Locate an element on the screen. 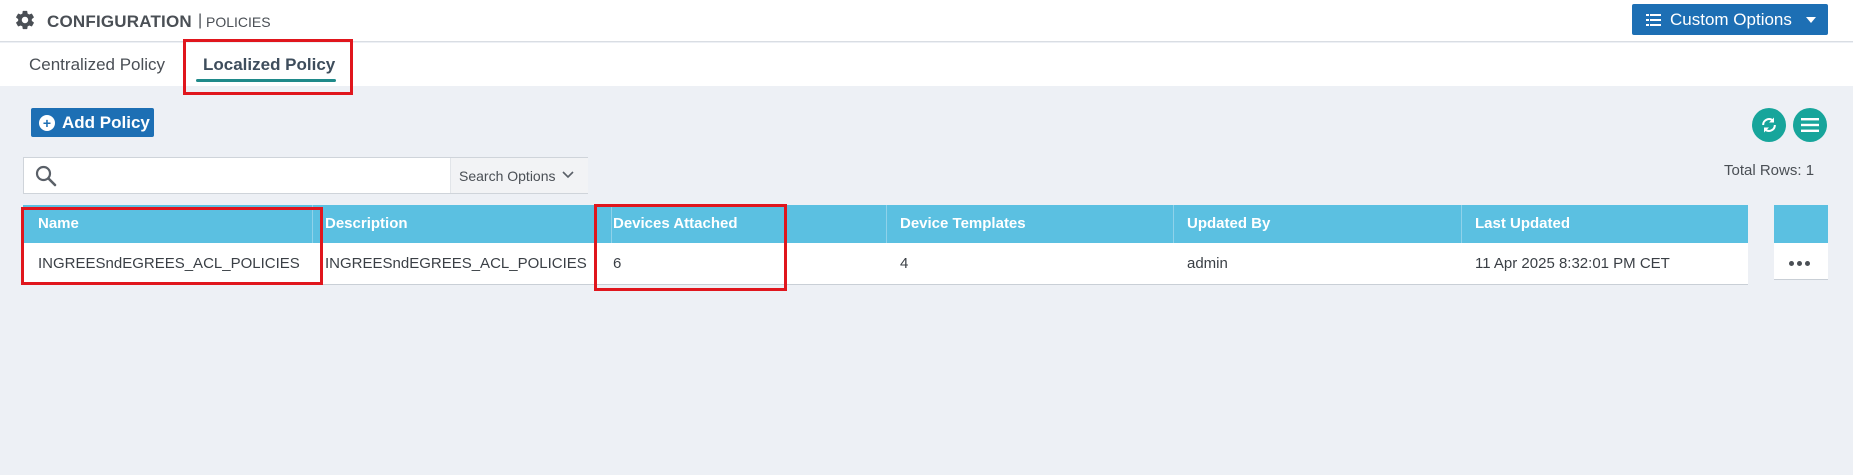 This screenshot has width=1853, height=475. tab-localized-policy: Localized Policy is located at coordinates (269, 65).